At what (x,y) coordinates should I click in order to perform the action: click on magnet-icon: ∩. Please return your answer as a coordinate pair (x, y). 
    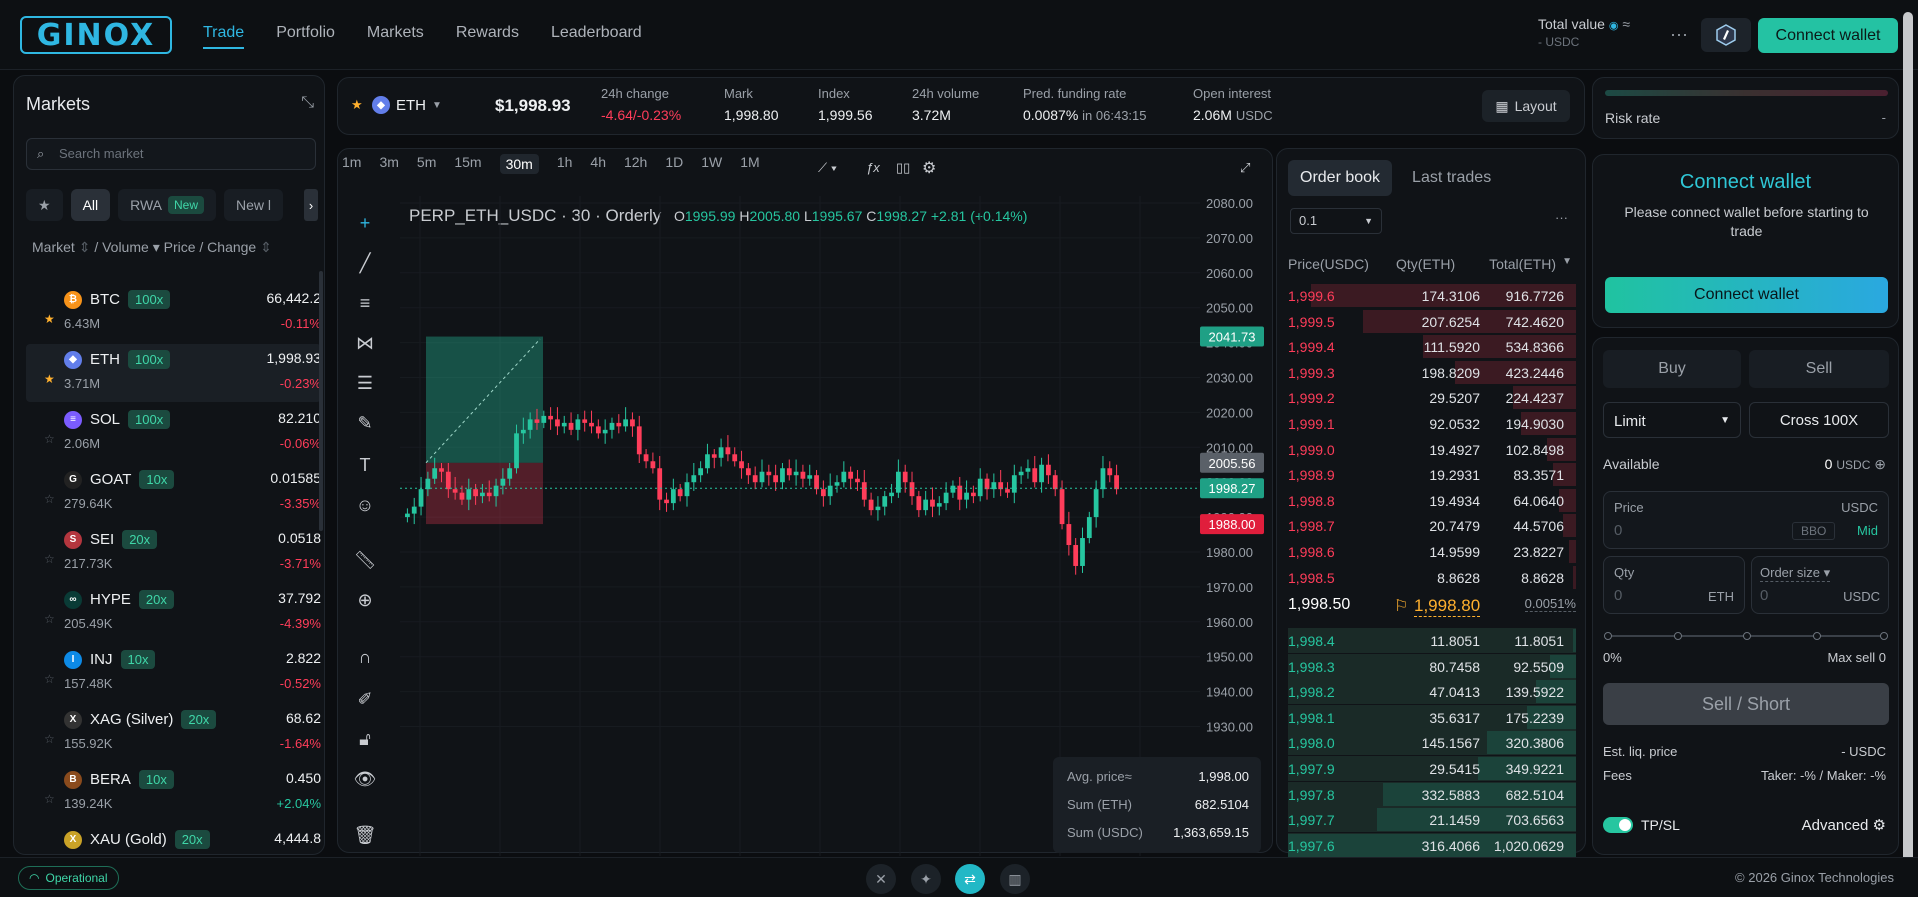
    Looking at the image, I should click on (365, 657).